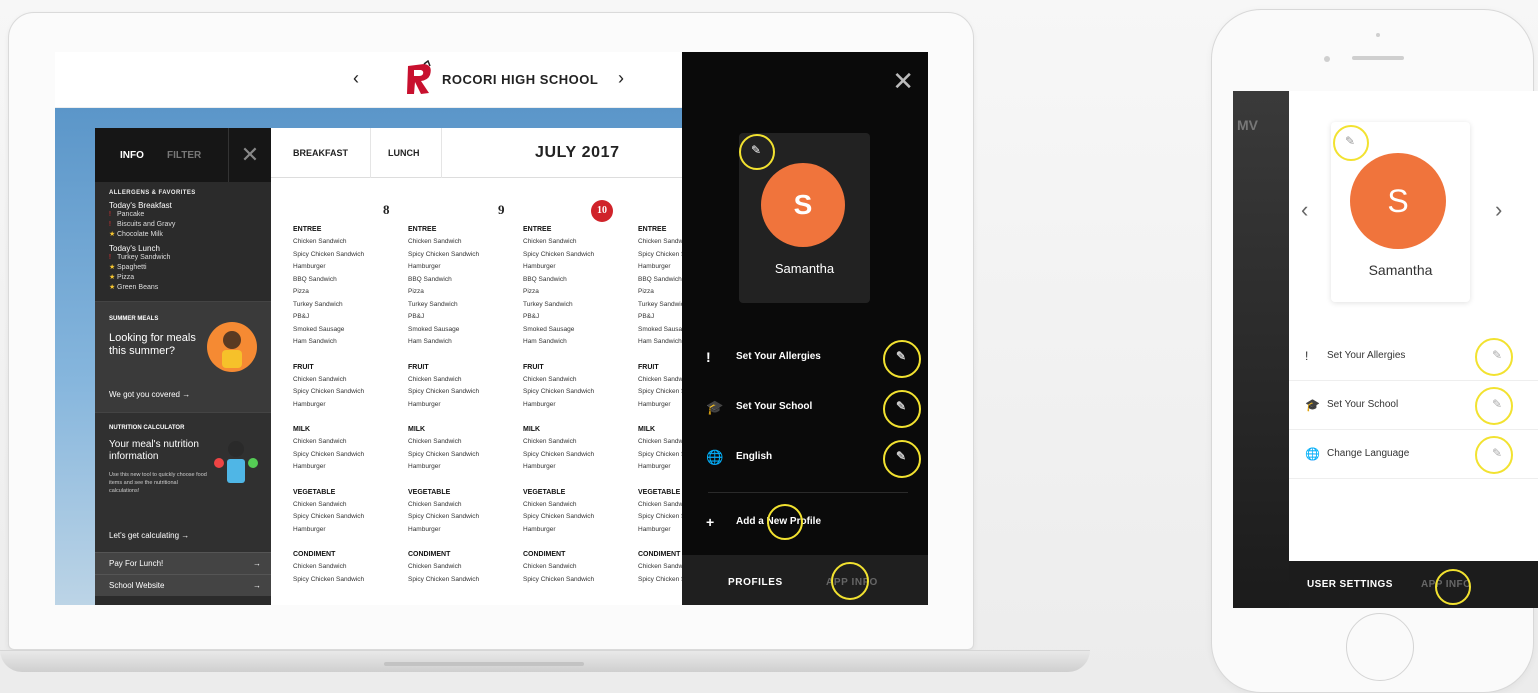 This screenshot has height=693, width=1538. I want to click on profile-card: ✎ S Samantha, so click(804, 218).